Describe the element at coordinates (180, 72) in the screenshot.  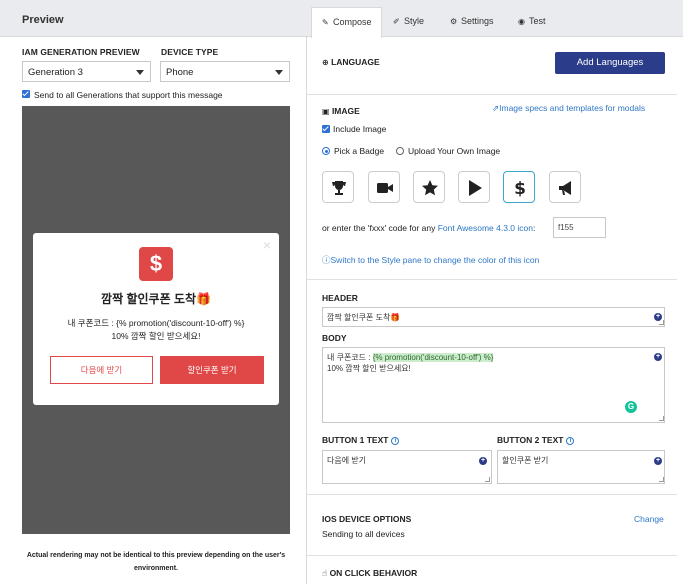
I see `device-type-value: Phone` at that location.